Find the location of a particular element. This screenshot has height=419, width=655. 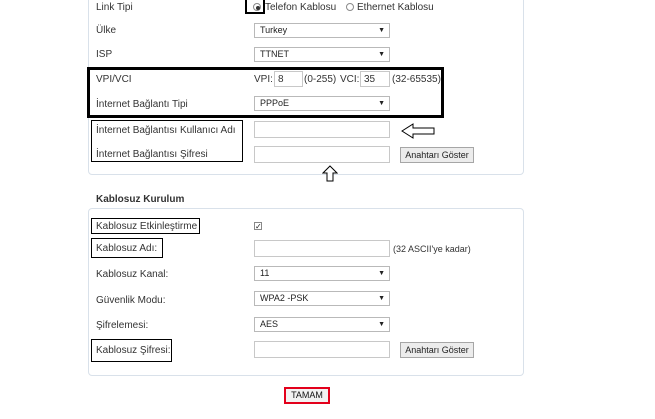

wireless-key-label: Kablosuz Şifresi: is located at coordinates (133, 350).